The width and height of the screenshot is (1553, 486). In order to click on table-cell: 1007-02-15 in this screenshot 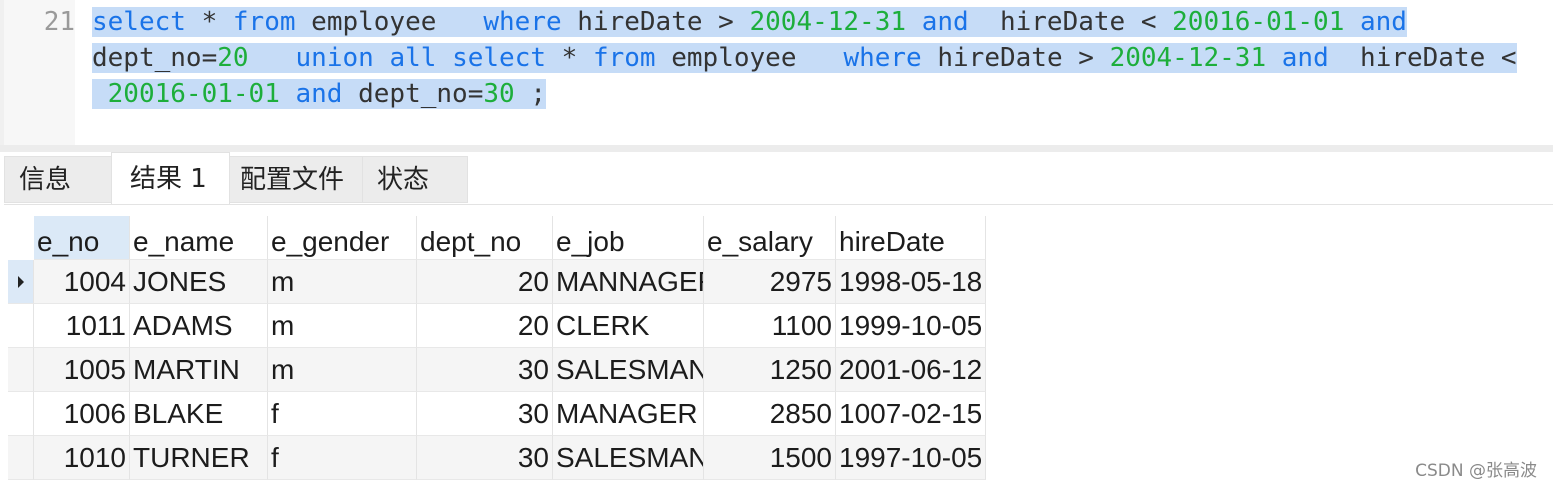, I will do `click(911, 414)`.